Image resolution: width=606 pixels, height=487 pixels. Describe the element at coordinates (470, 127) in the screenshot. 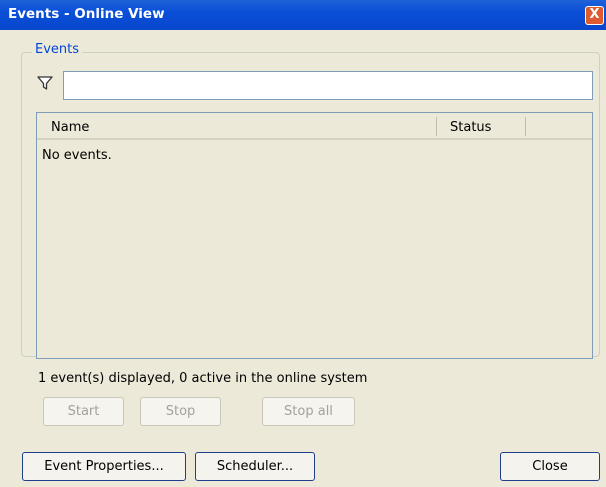

I see `column-header-status: Status` at that location.